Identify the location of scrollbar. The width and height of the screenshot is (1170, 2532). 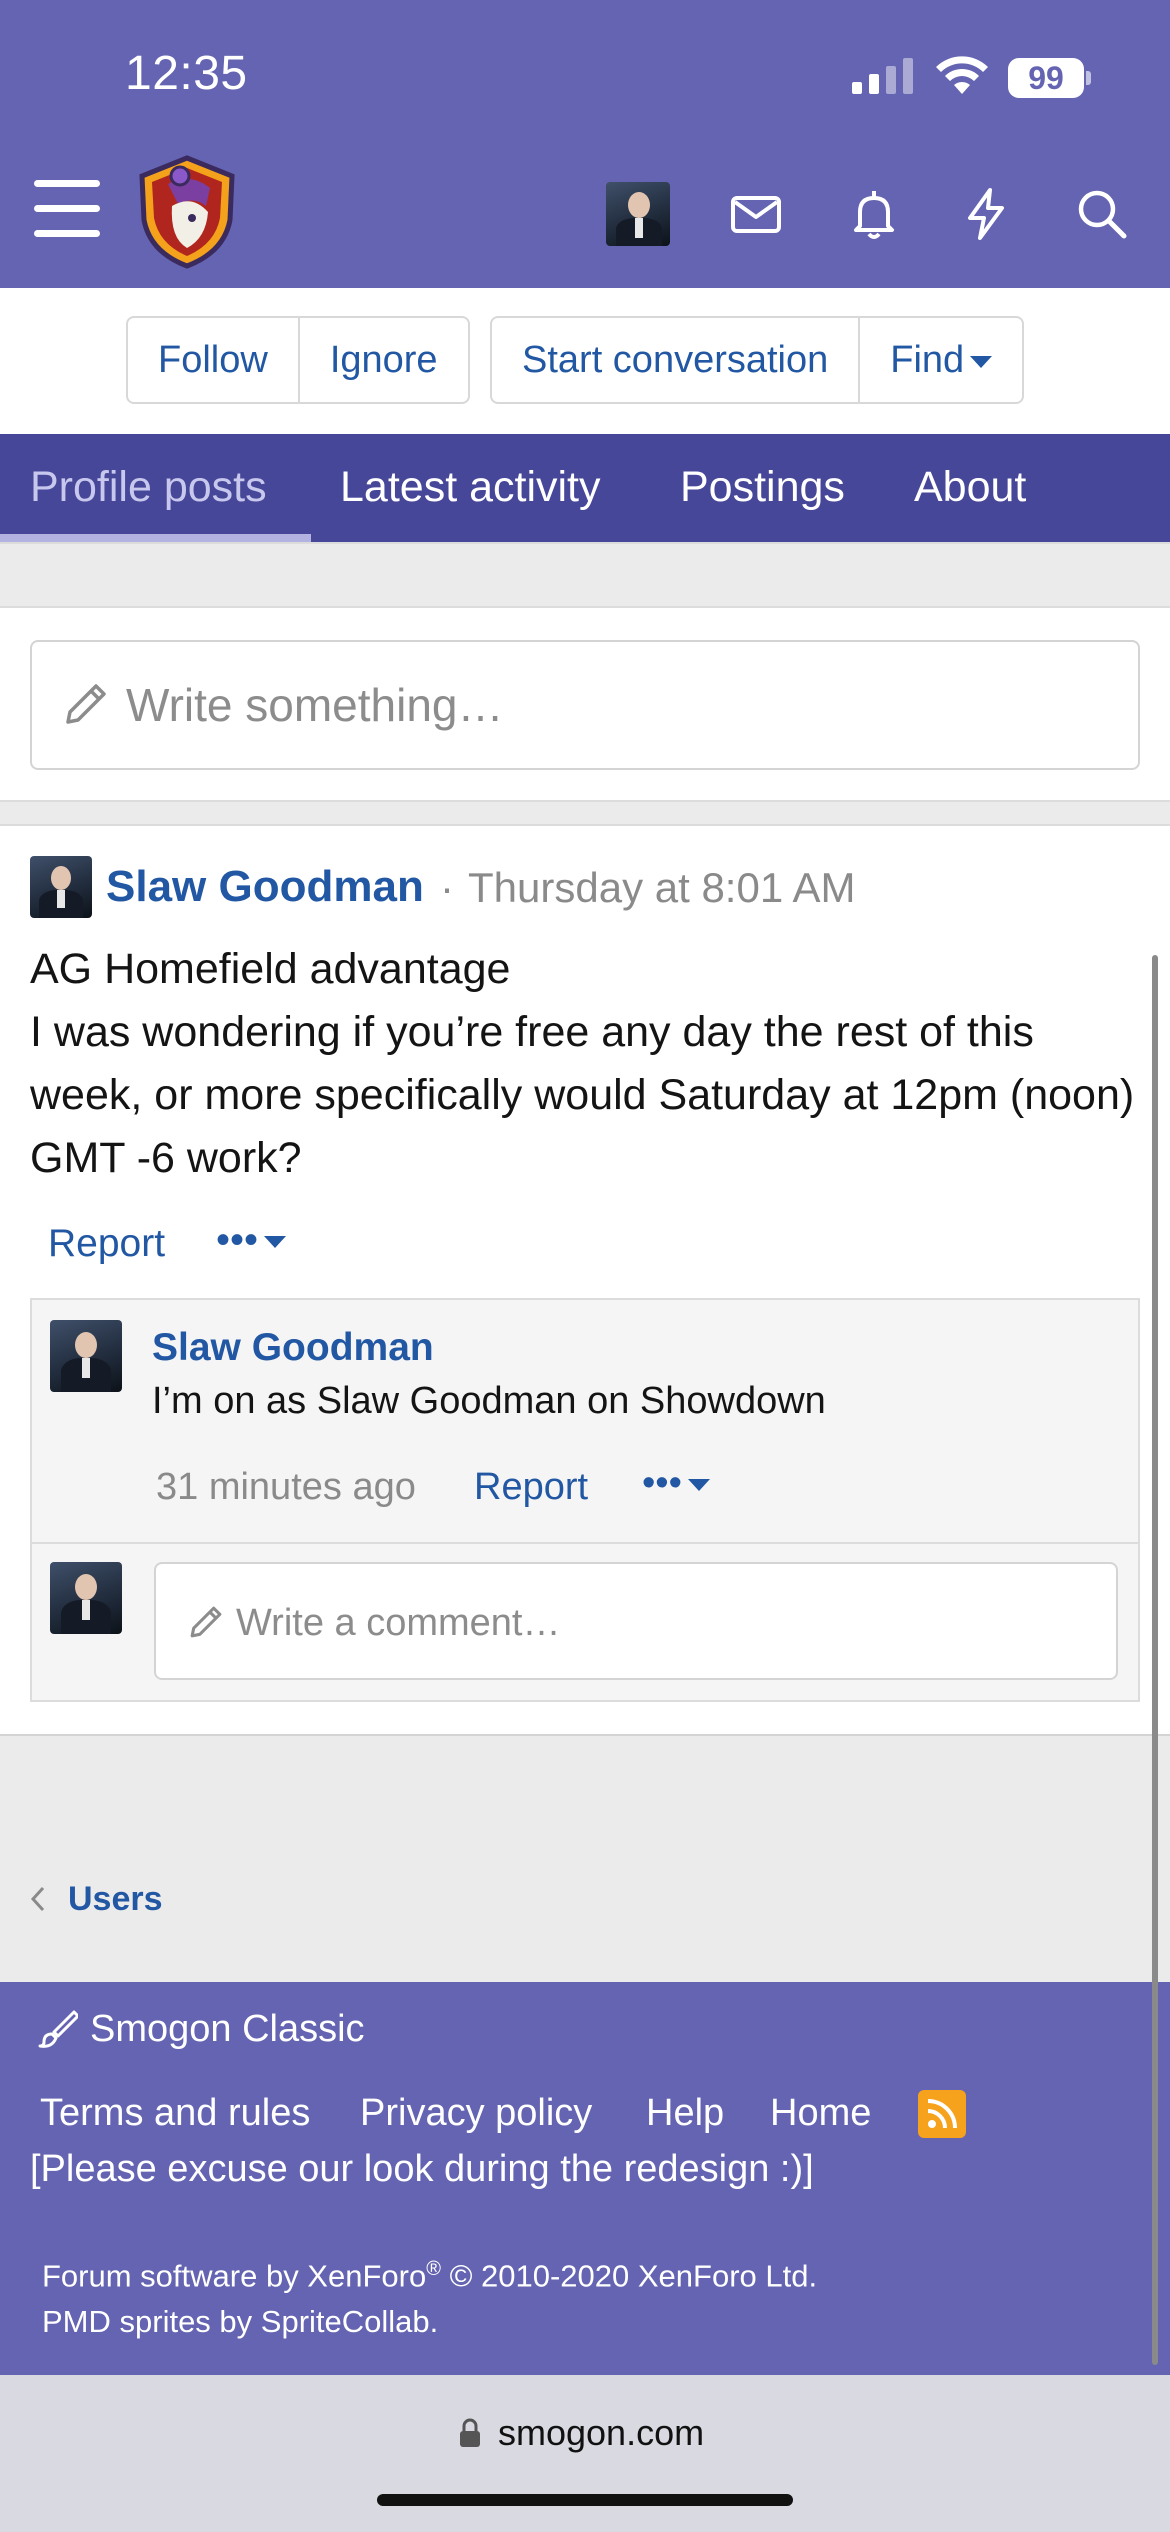
(1155, 1660).